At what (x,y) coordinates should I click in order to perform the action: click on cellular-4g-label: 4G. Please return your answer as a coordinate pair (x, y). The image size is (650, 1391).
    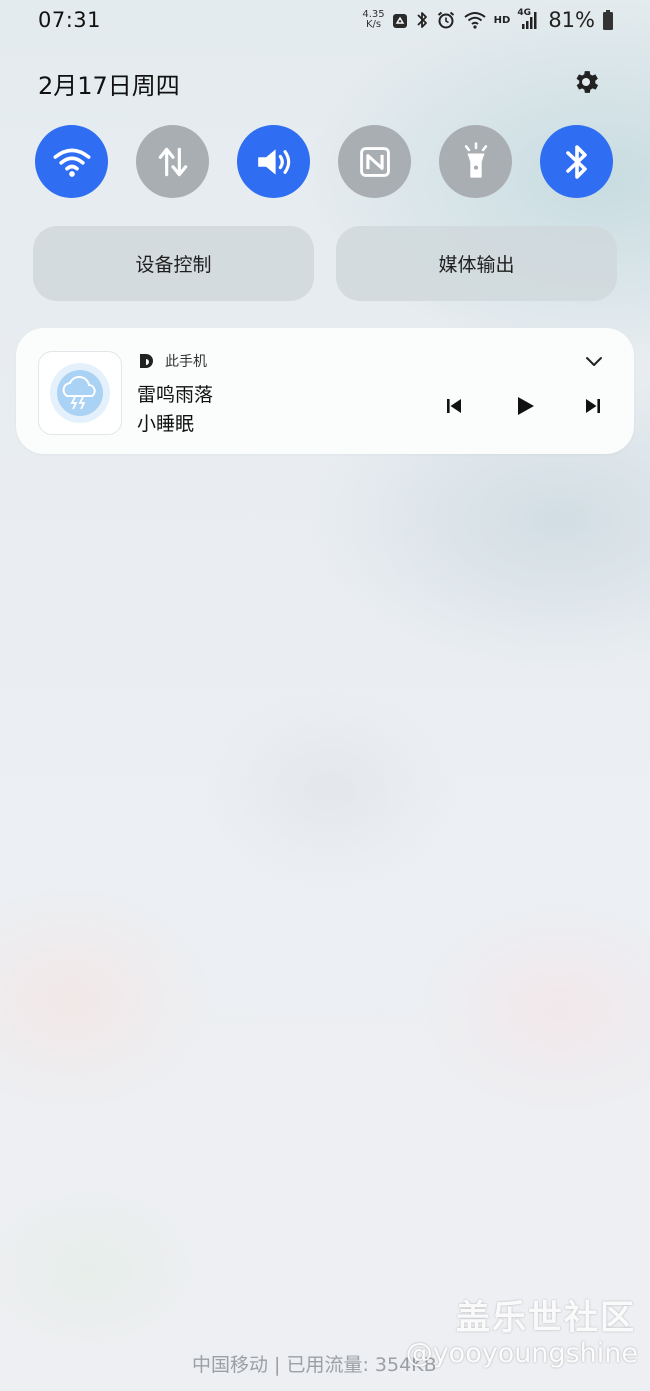
    Looking at the image, I should click on (524, 13).